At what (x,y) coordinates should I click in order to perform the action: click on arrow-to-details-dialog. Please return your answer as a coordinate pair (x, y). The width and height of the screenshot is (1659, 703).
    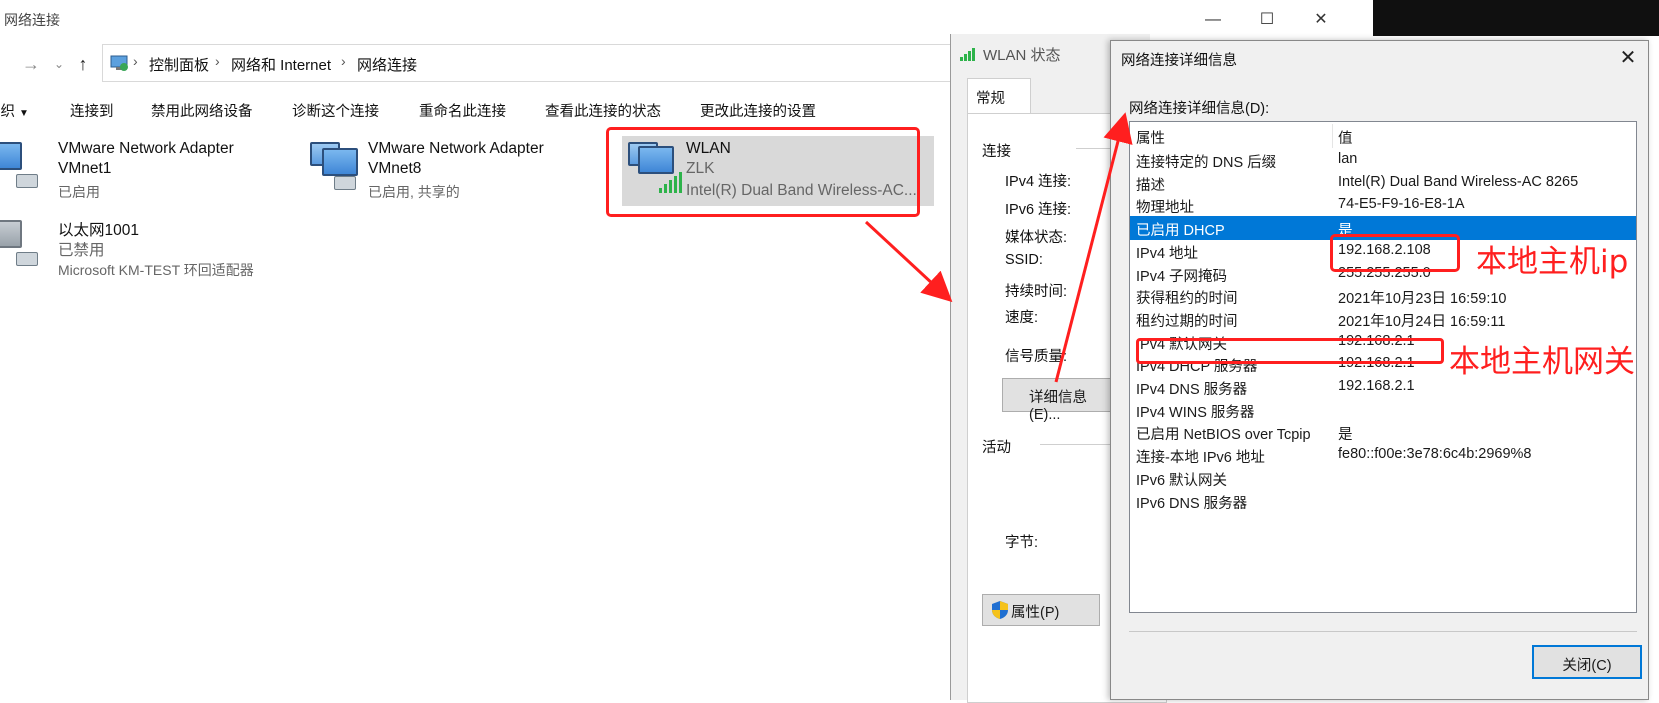
    Looking at the image, I should click on (1093, 247).